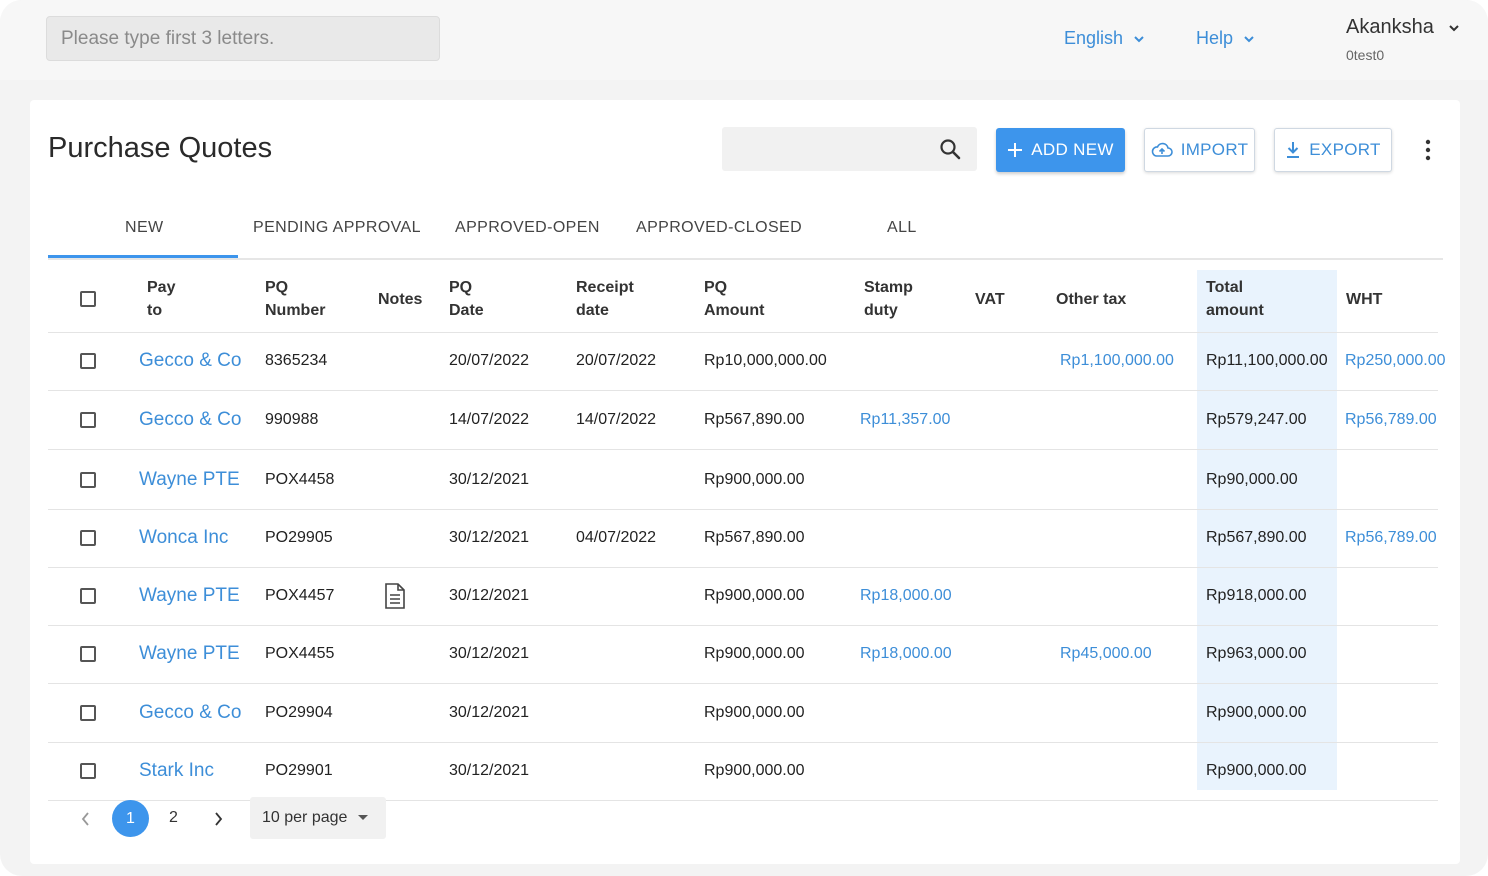  What do you see at coordinates (1428, 150) in the screenshot?
I see `more-options-icon` at bounding box center [1428, 150].